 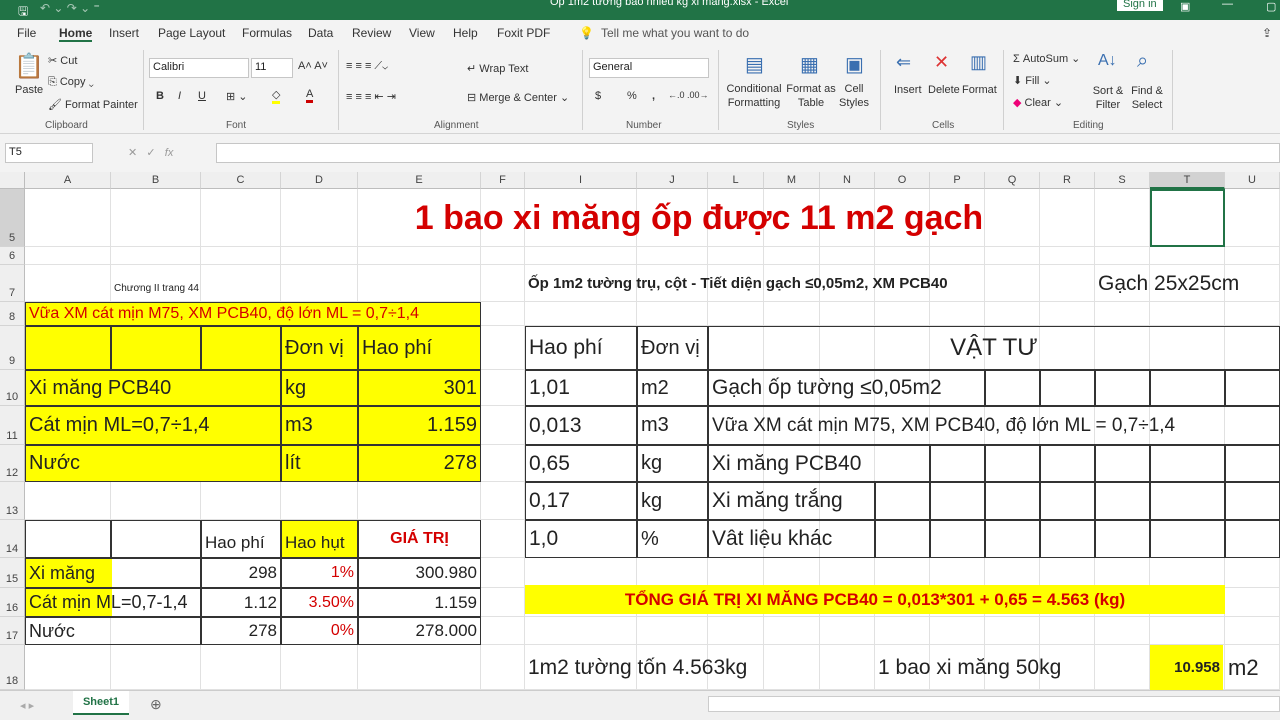 I want to click on add-sheet-icon: ⊕, so click(x=156, y=704).